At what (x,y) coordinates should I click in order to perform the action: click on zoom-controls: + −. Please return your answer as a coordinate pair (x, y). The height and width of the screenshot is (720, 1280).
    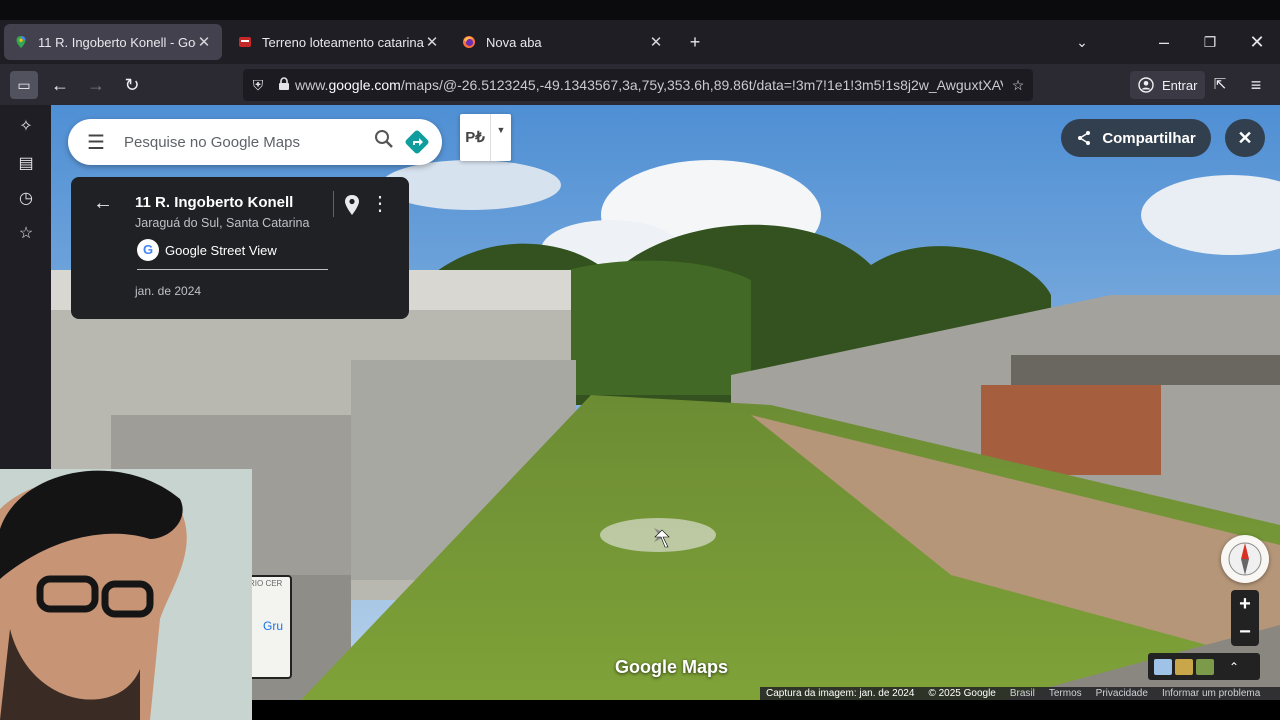
    Looking at the image, I should click on (1245, 618).